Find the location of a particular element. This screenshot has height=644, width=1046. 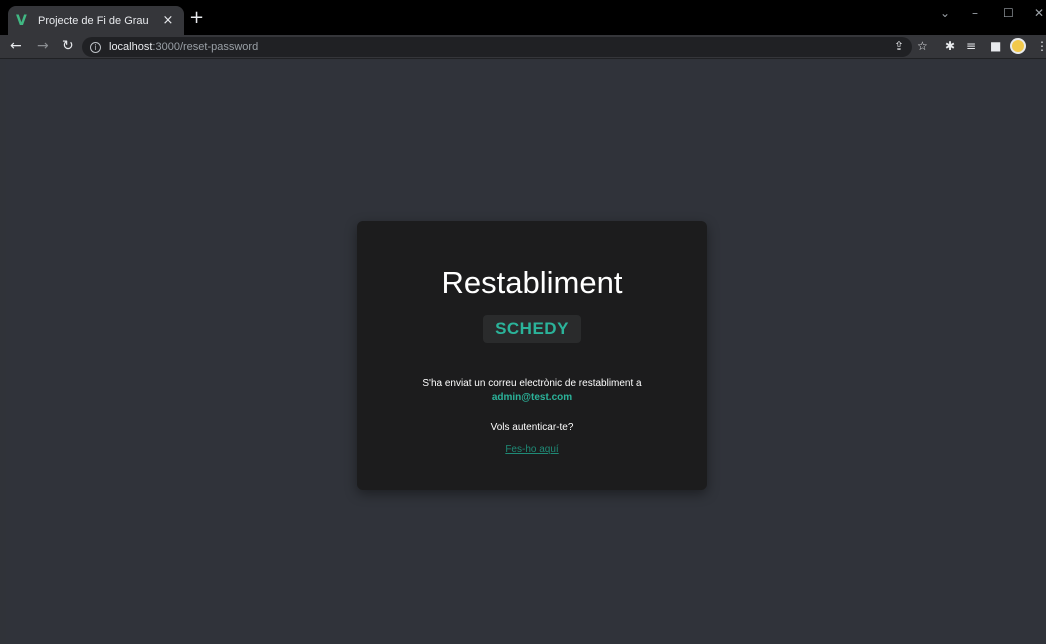

card-title: Restabliment is located at coordinates (532, 282).